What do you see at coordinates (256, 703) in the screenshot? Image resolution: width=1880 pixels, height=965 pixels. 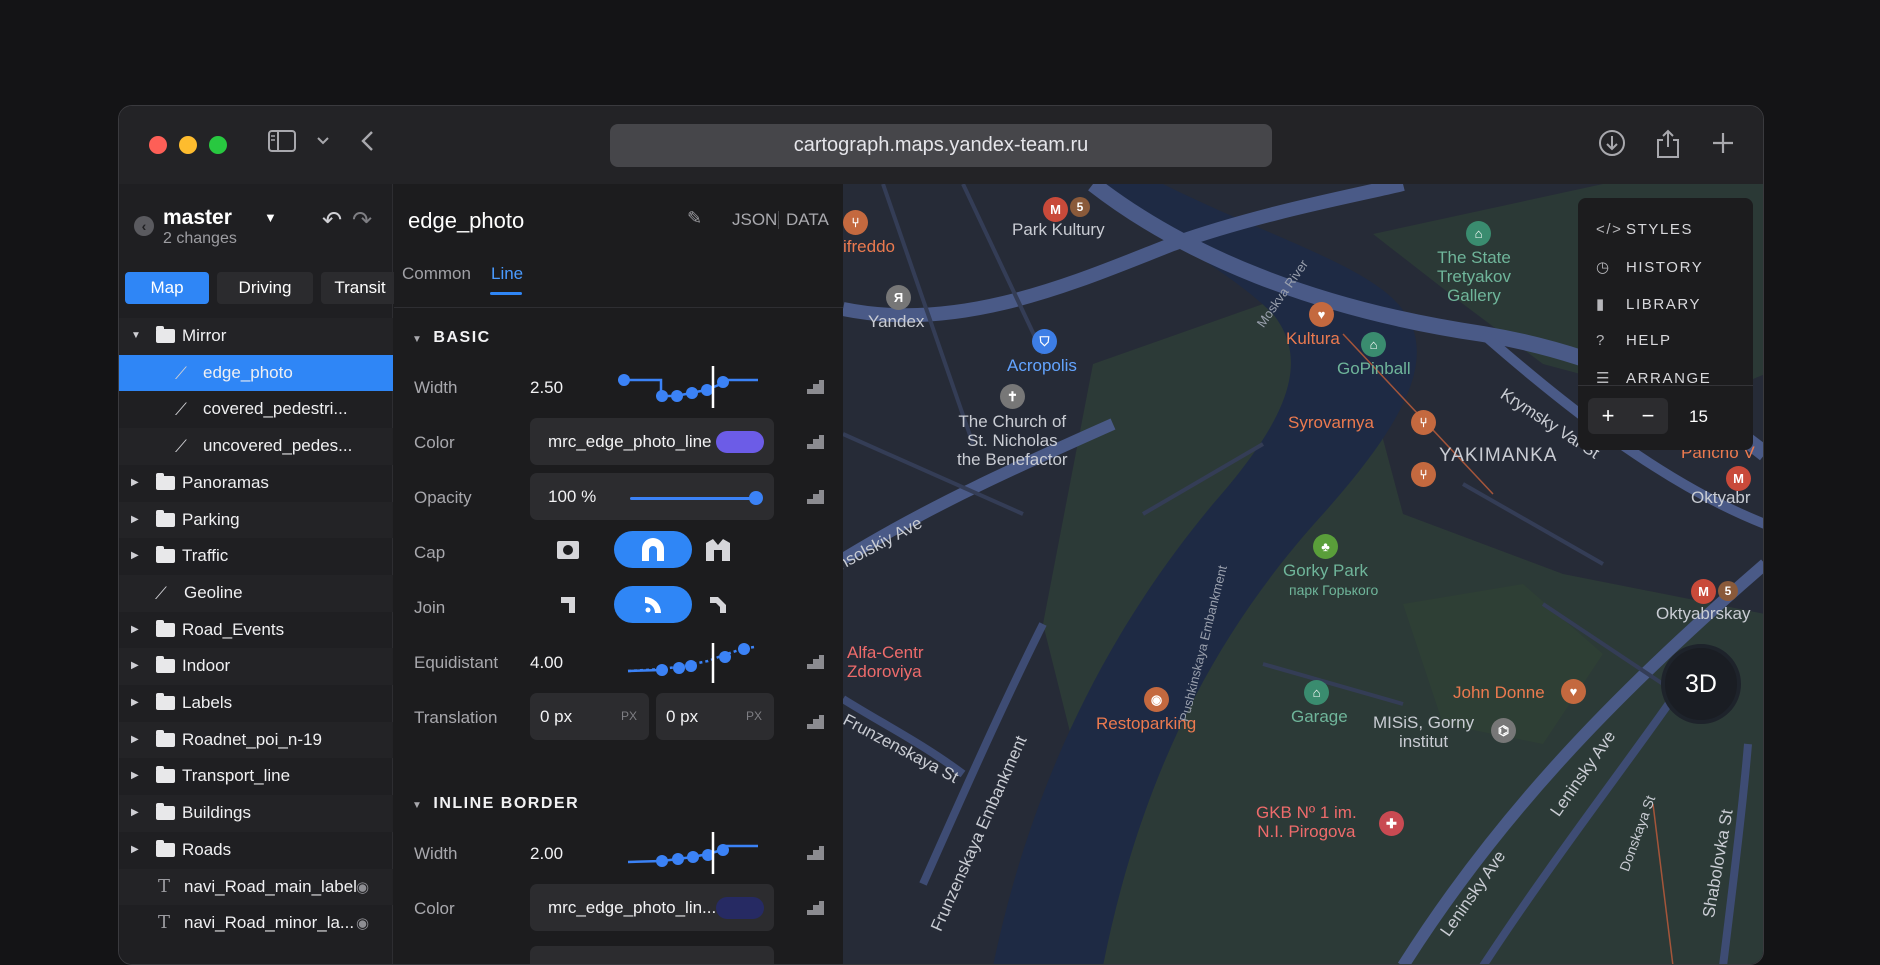 I see `layer-row: ▶ Labels` at bounding box center [256, 703].